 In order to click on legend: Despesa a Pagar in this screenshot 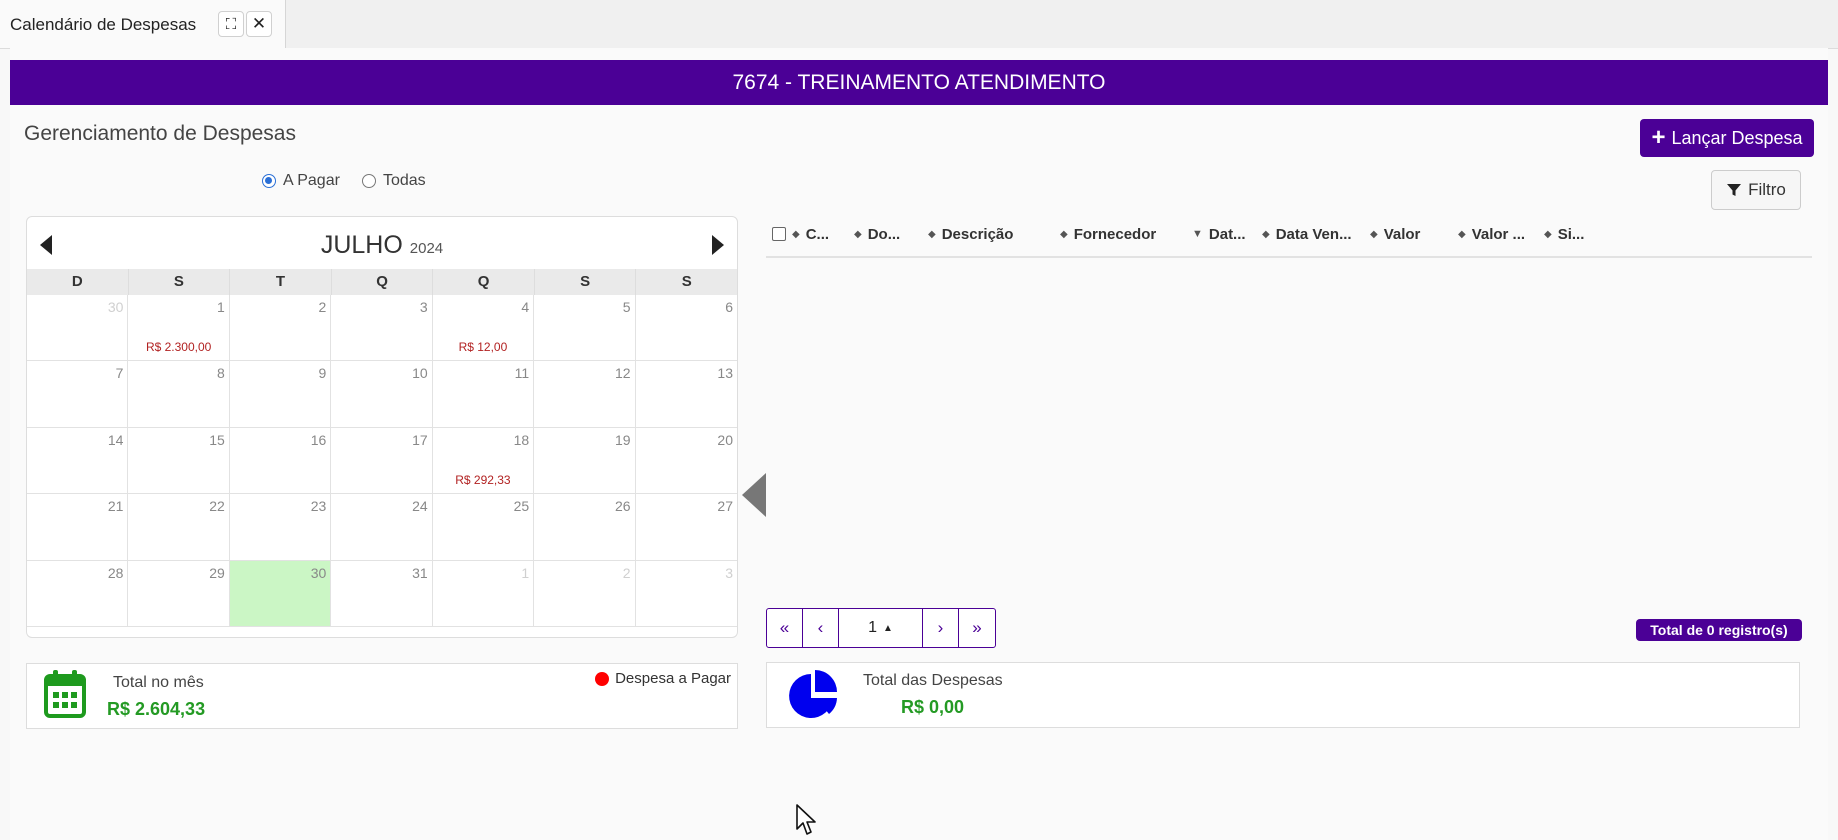, I will do `click(663, 678)`.